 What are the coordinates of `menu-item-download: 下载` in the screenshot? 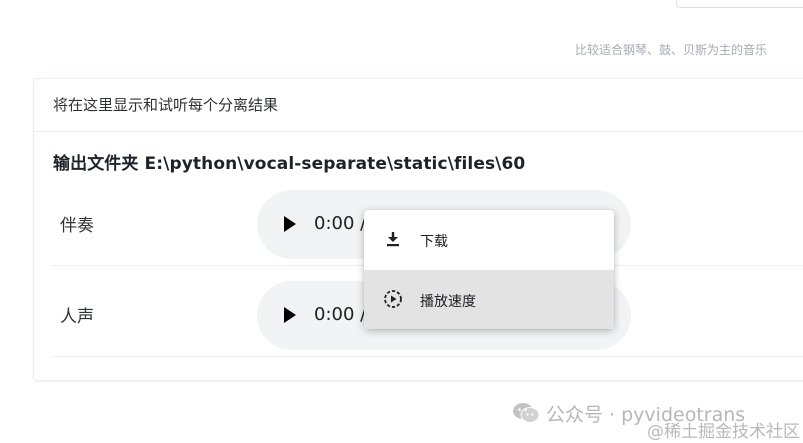 It's located at (489, 239).